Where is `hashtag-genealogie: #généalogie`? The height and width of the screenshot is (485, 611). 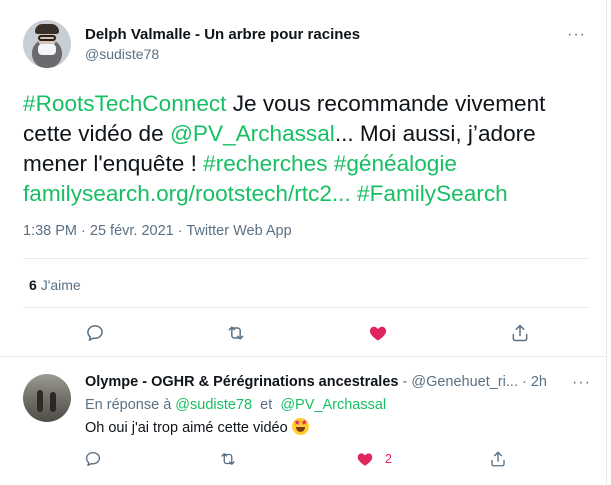 hashtag-genealogie: #généalogie is located at coordinates (395, 163).